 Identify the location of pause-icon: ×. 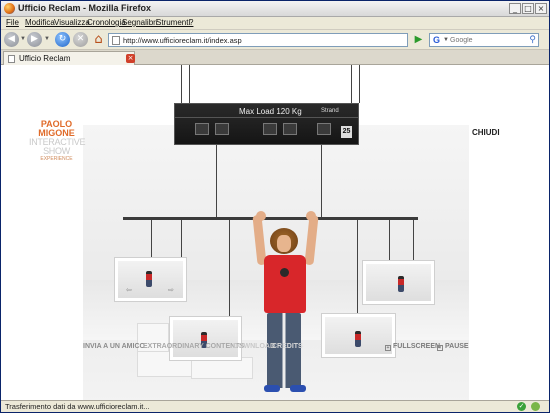
(440, 348).